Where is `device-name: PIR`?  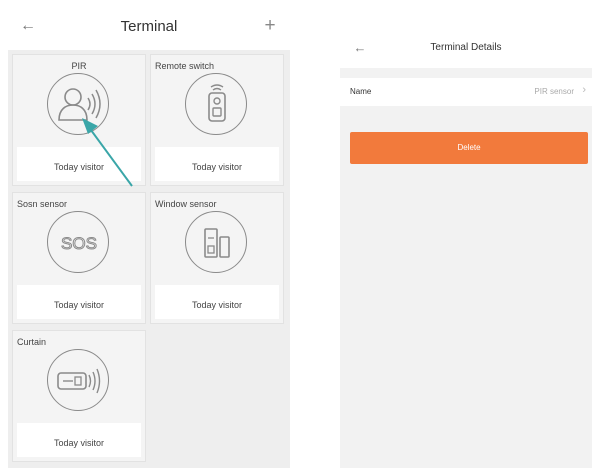 device-name: PIR is located at coordinates (79, 66).